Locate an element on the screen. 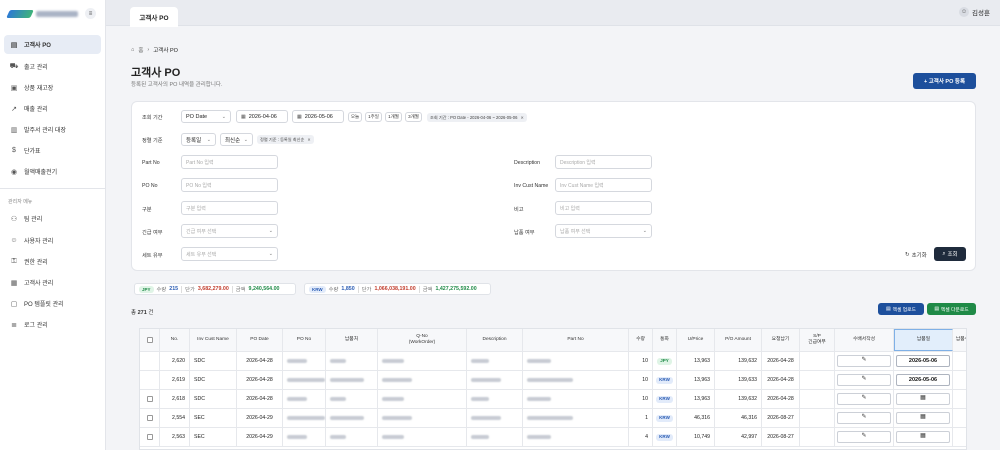 The height and width of the screenshot is (450, 1000). sidebar-item-customer-po: ▤ 고객사 PO is located at coordinates (52, 44).